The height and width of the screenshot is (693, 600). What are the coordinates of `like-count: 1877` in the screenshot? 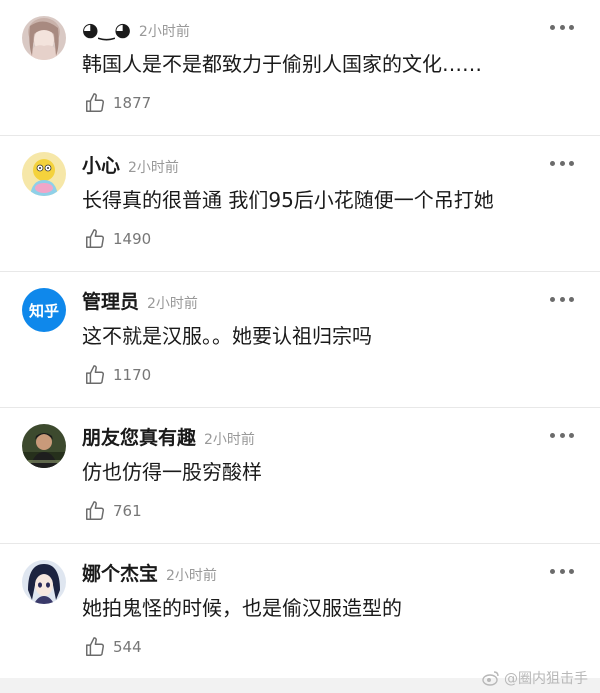 It's located at (132, 103).